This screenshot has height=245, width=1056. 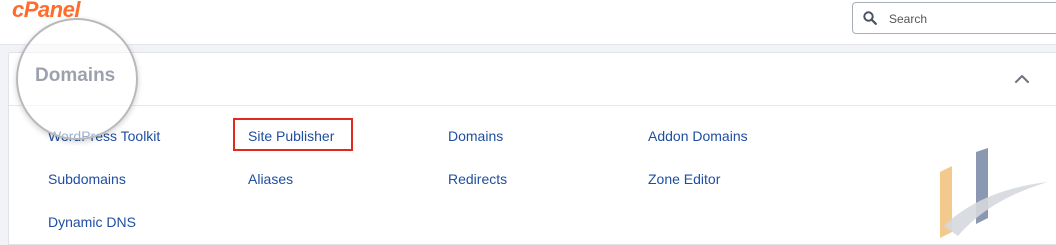 I want to click on search-box, so click(x=954, y=18).